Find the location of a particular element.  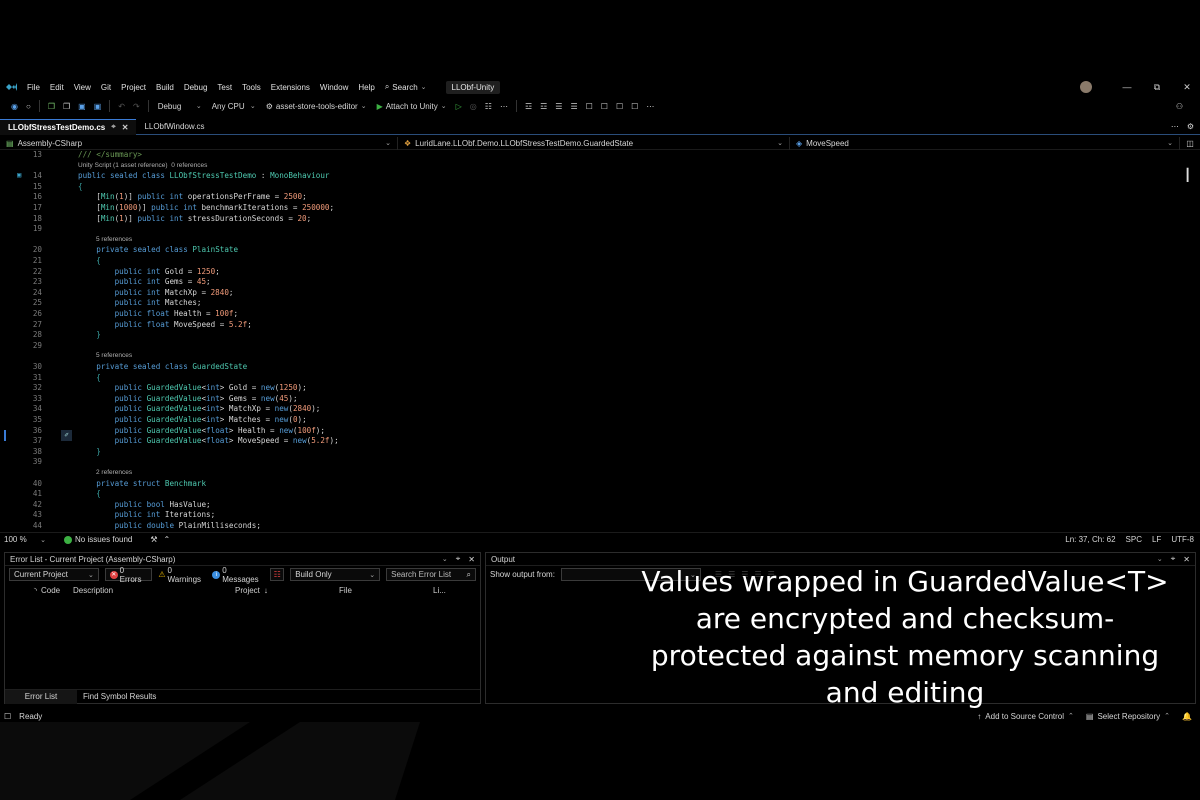

menu-build: Build is located at coordinates (165, 87).